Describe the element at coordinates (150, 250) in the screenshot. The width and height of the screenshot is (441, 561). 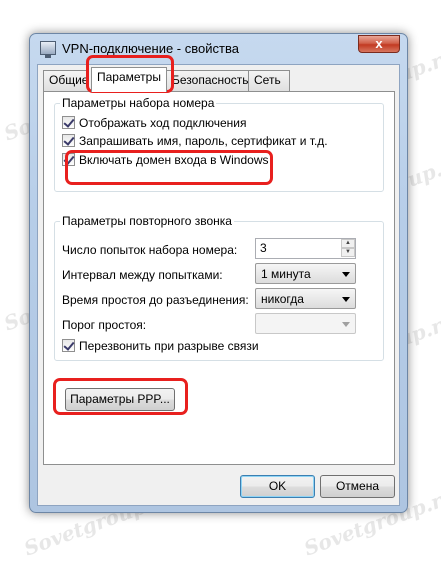
I see `redial-attempts-label: Число попыток набора номера:` at that location.